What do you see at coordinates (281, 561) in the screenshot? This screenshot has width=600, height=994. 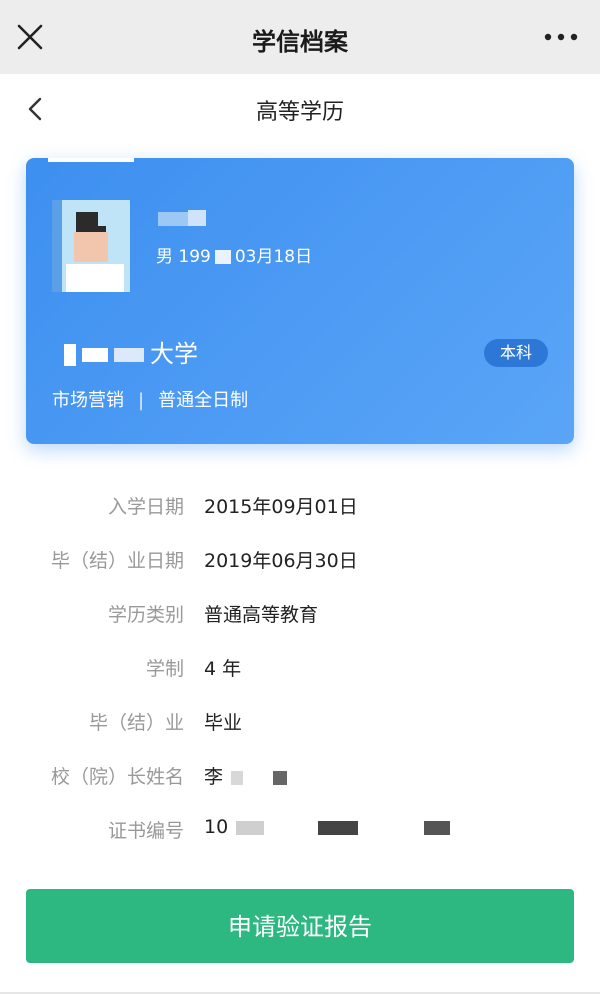 I see `info-value: 2019年06月30日` at bounding box center [281, 561].